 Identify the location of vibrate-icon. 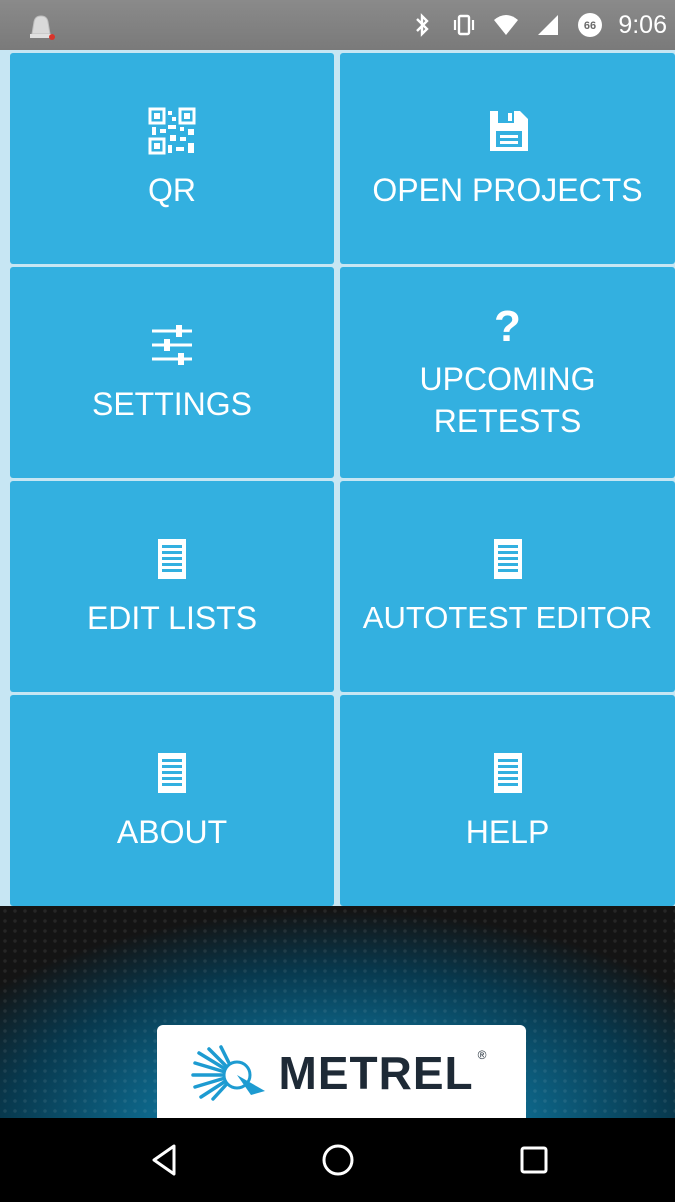
(464, 25).